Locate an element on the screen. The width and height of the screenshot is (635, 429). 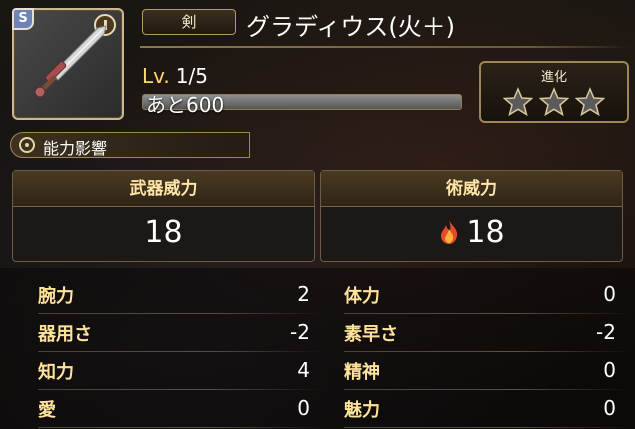
art-power-value-wrap: 18 is located at coordinates (471, 232).